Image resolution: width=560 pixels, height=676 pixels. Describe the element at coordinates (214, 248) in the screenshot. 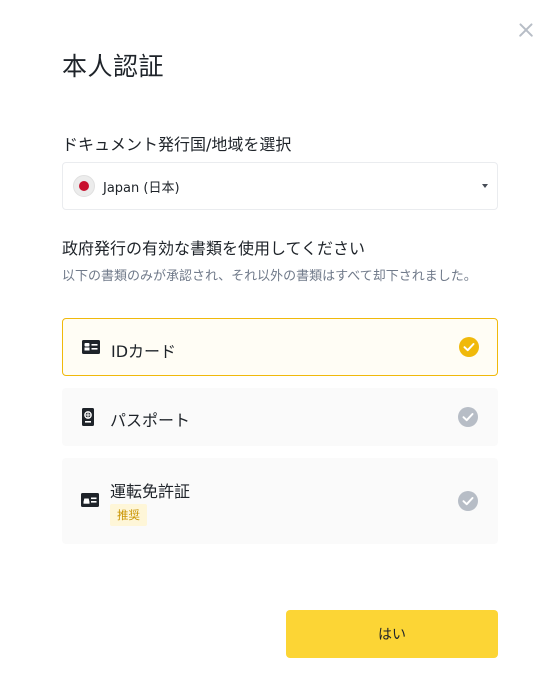

I see `documents-heading: 政府発行の有効な書類を使用してください` at that location.